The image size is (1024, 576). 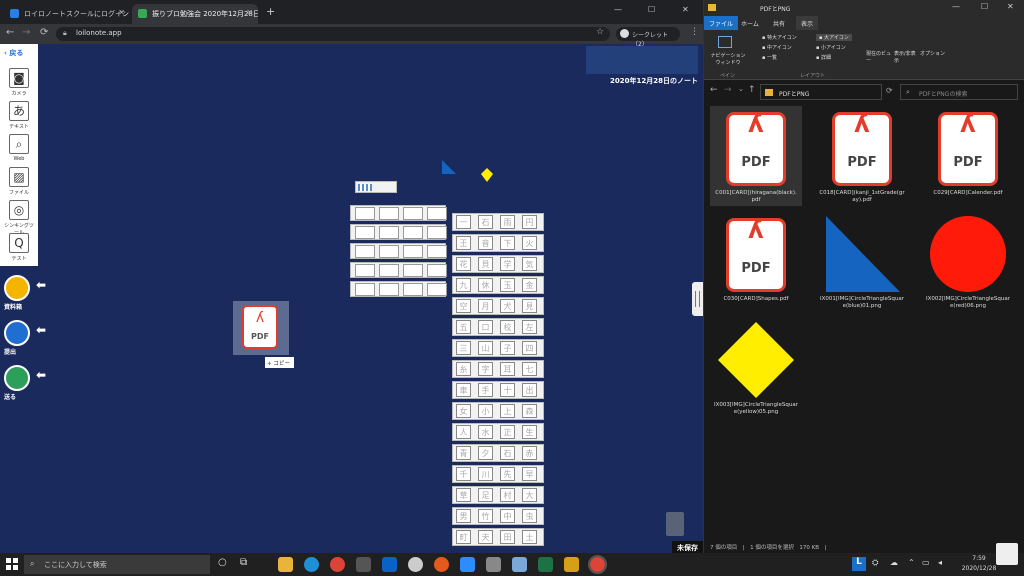 What do you see at coordinates (498, 432) in the screenshot?
I see `kanji-card-row: 人水正生` at bounding box center [498, 432].